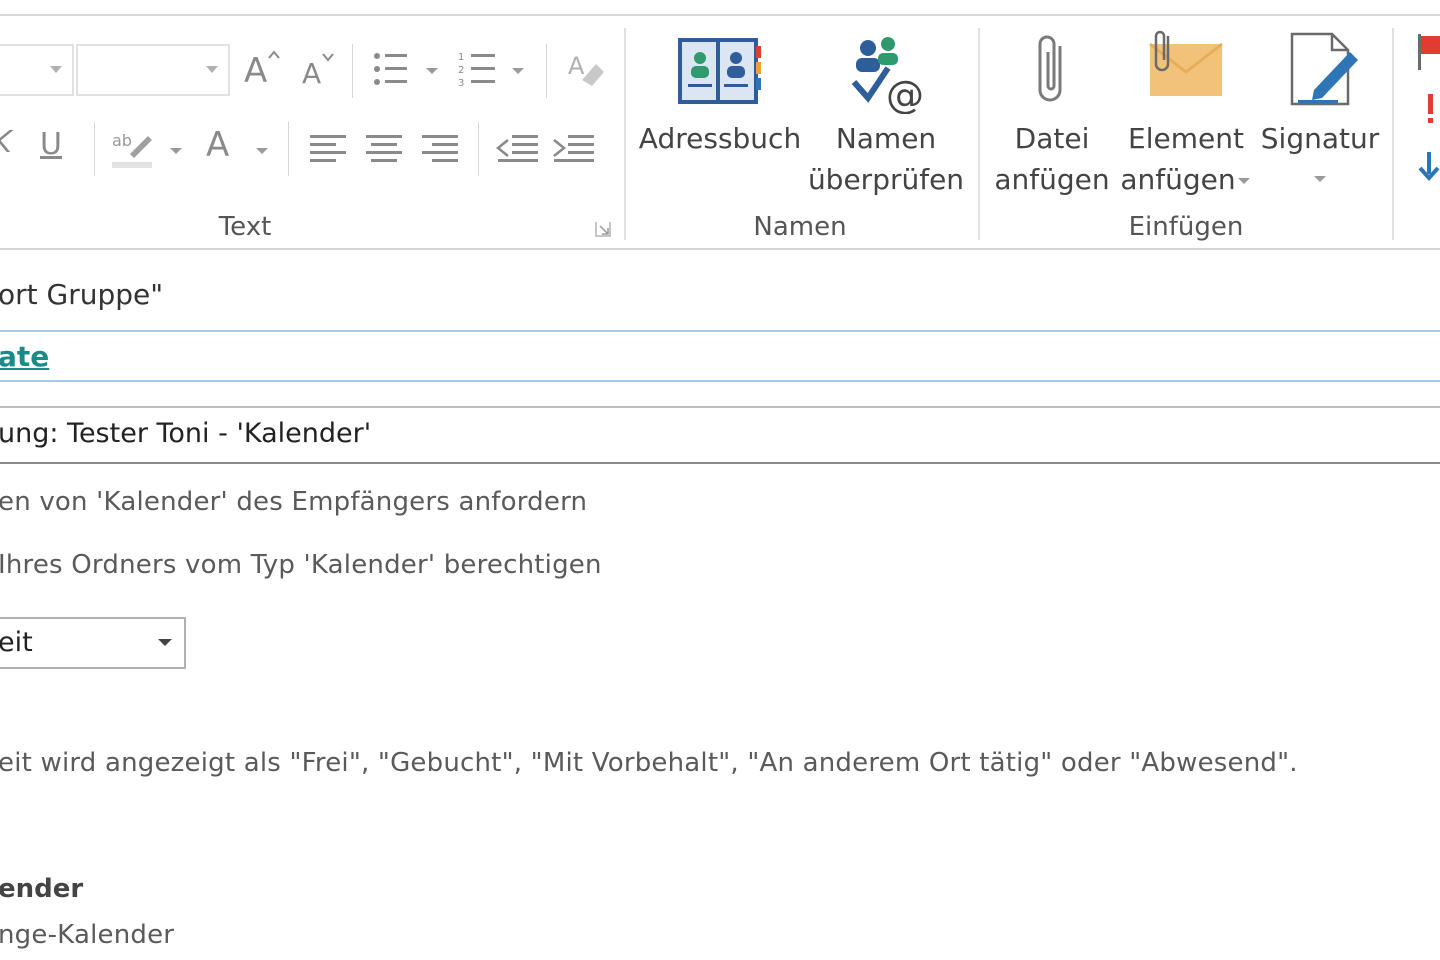  I want to click on align-left-icon, so click(328, 148).